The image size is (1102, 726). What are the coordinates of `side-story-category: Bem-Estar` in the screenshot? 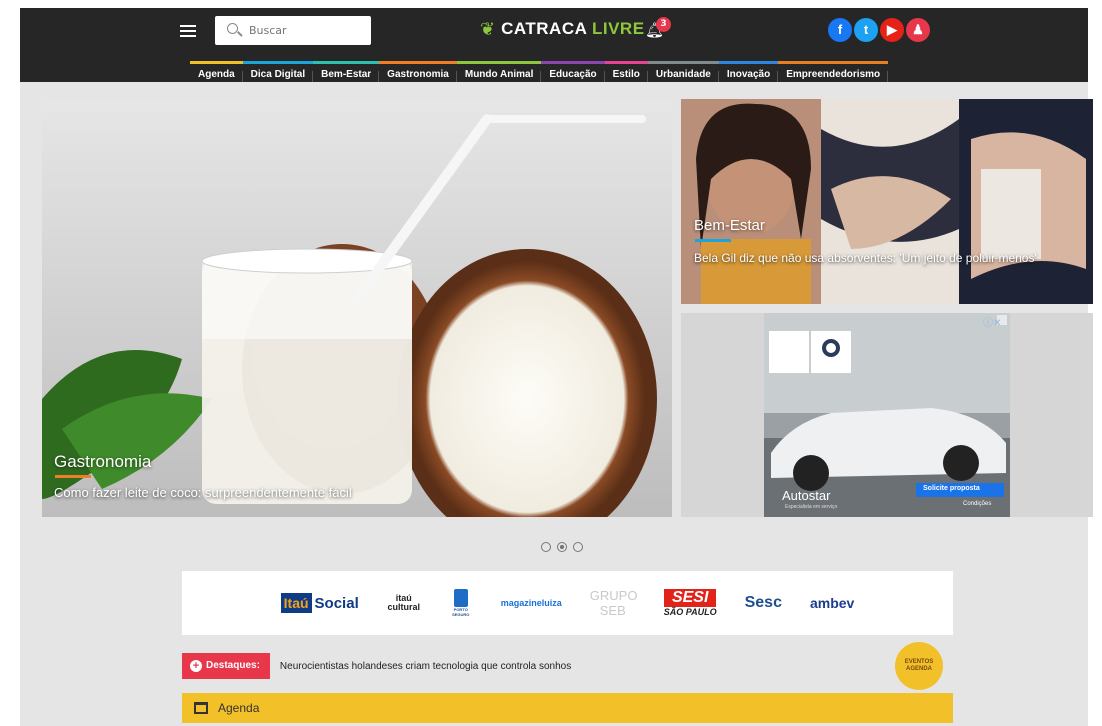 It's located at (729, 225).